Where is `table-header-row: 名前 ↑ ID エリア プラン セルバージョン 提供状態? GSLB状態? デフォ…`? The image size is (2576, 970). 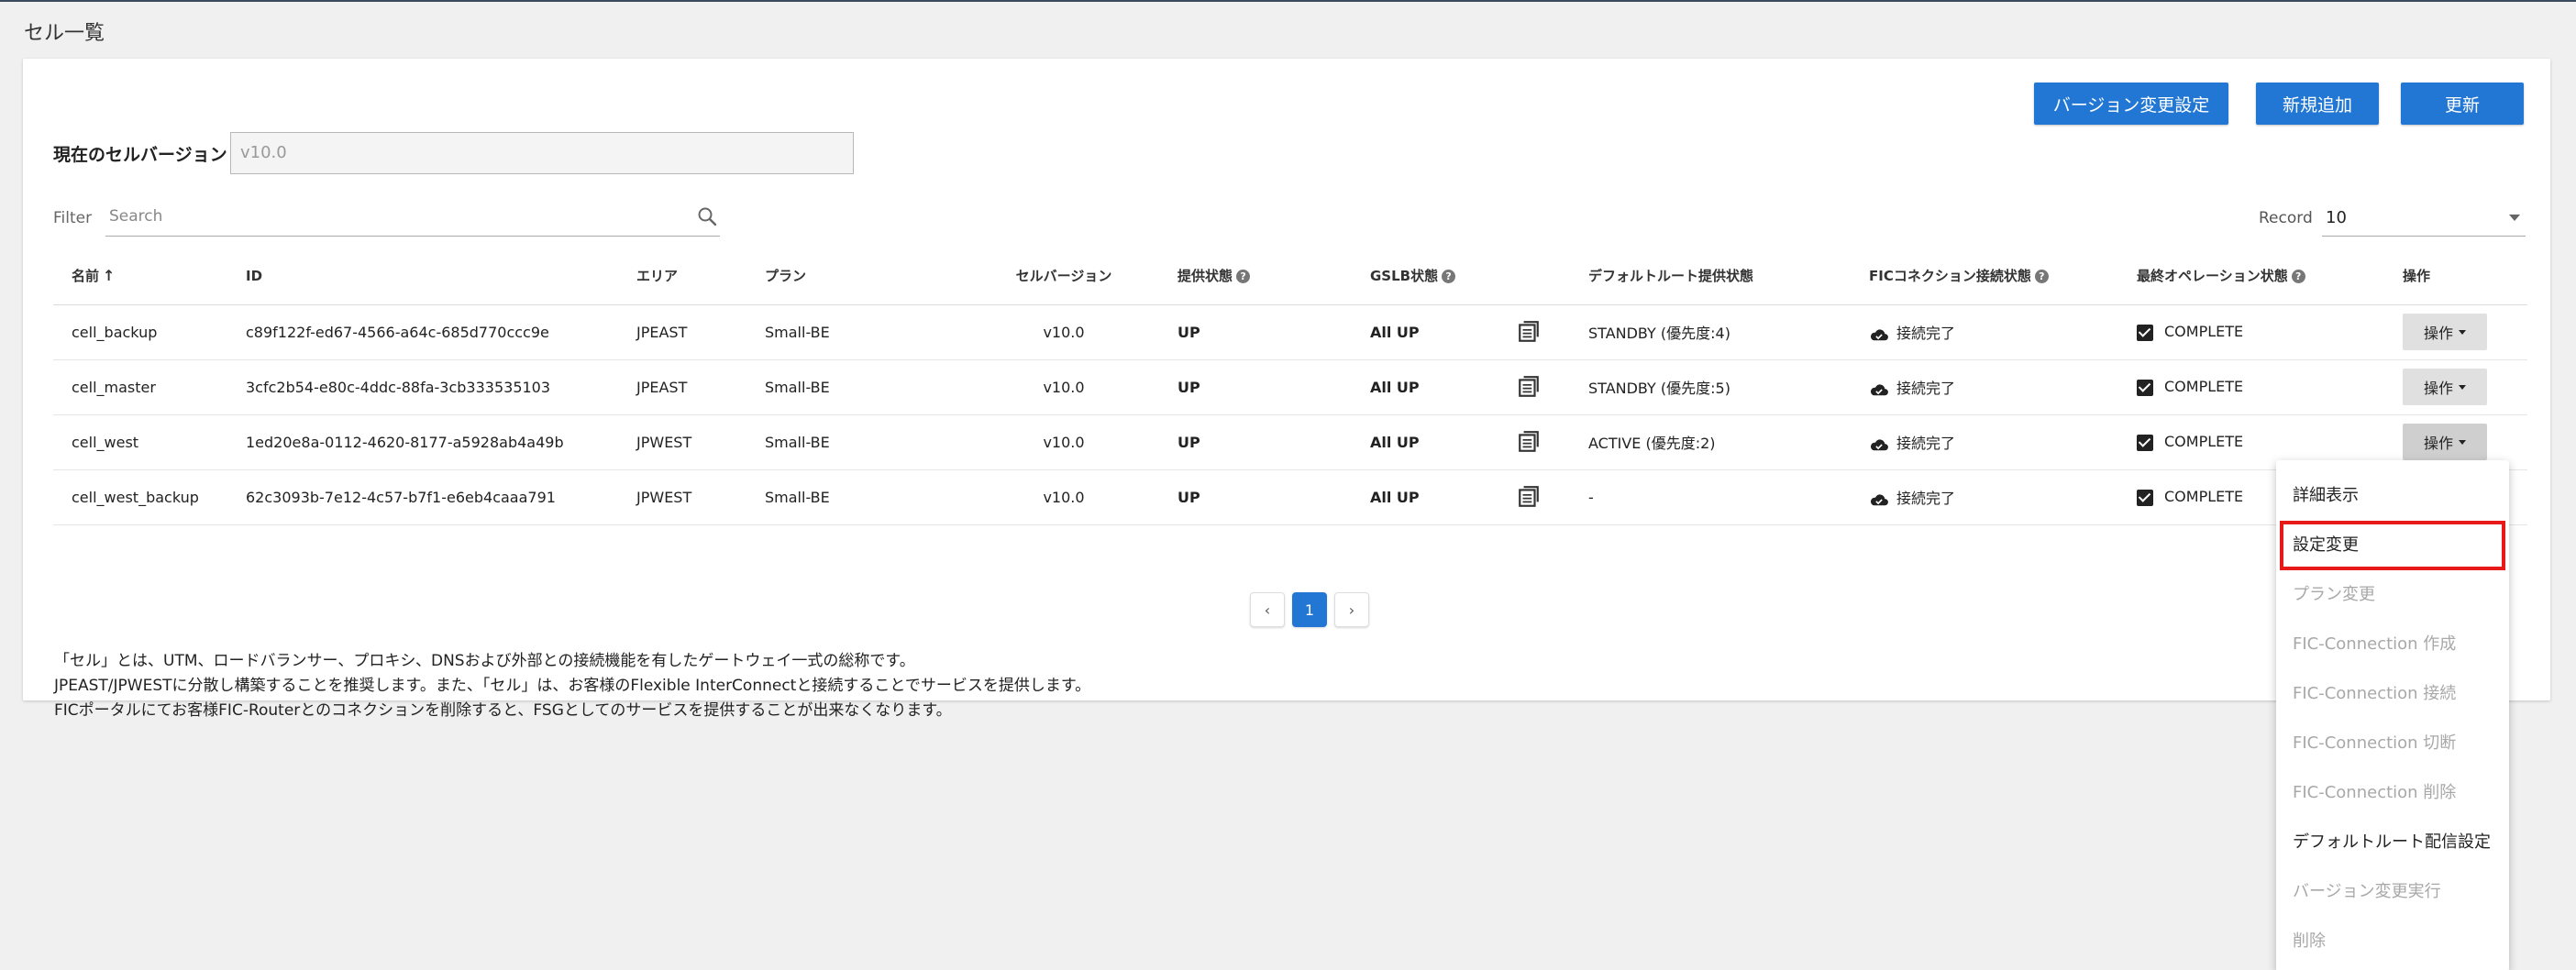 table-header-row: 名前 ↑ ID エリア プラン セルバージョン 提供状態? GSLB状態? デフォ… is located at coordinates (1290, 276).